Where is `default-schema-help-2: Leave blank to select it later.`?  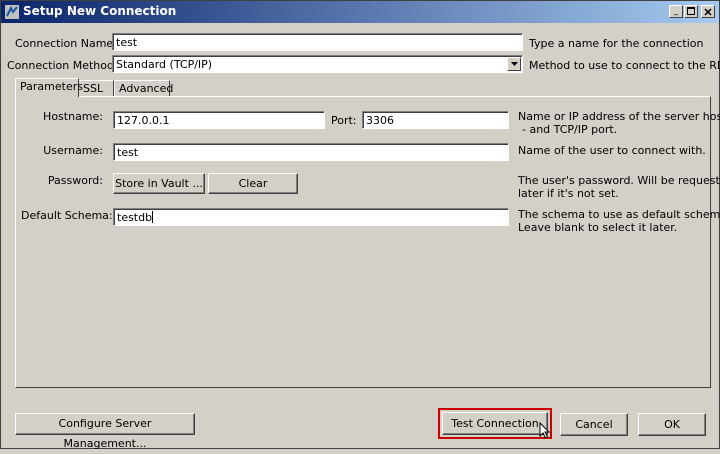 default-schema-help-2: Leave blank to select it later. is located at coordinates (598, 227).